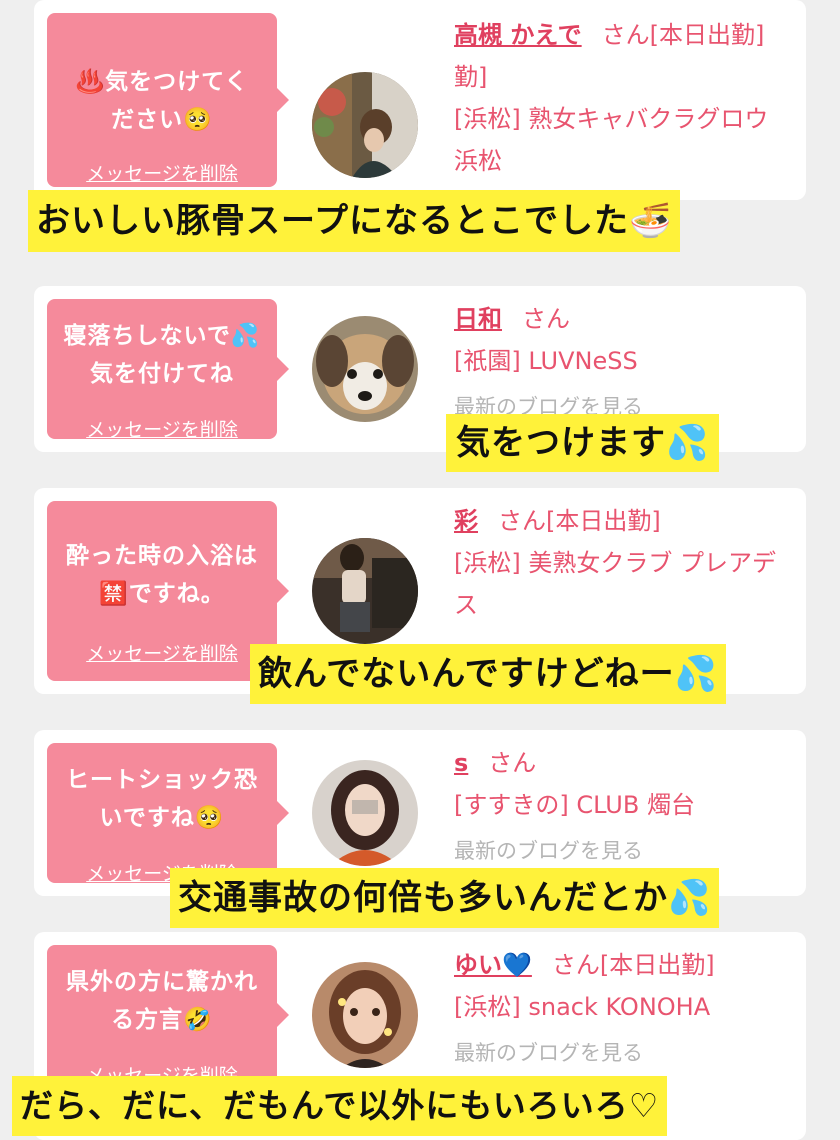  Describe the element at coordinates (461, 763) in the screenshot. I see `cast-name-link: s` at that location.